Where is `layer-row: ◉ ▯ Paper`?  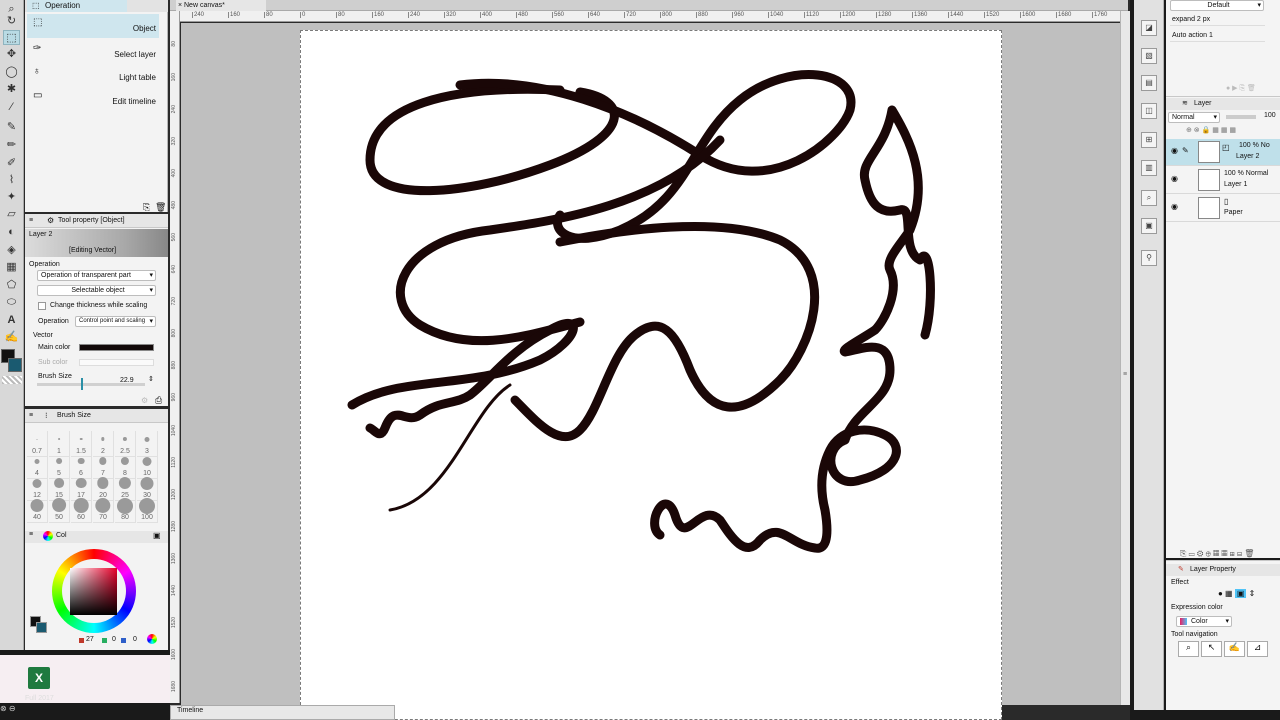 layer-row: ◉ ▯ Paper is located at coordinates (1223, 208).